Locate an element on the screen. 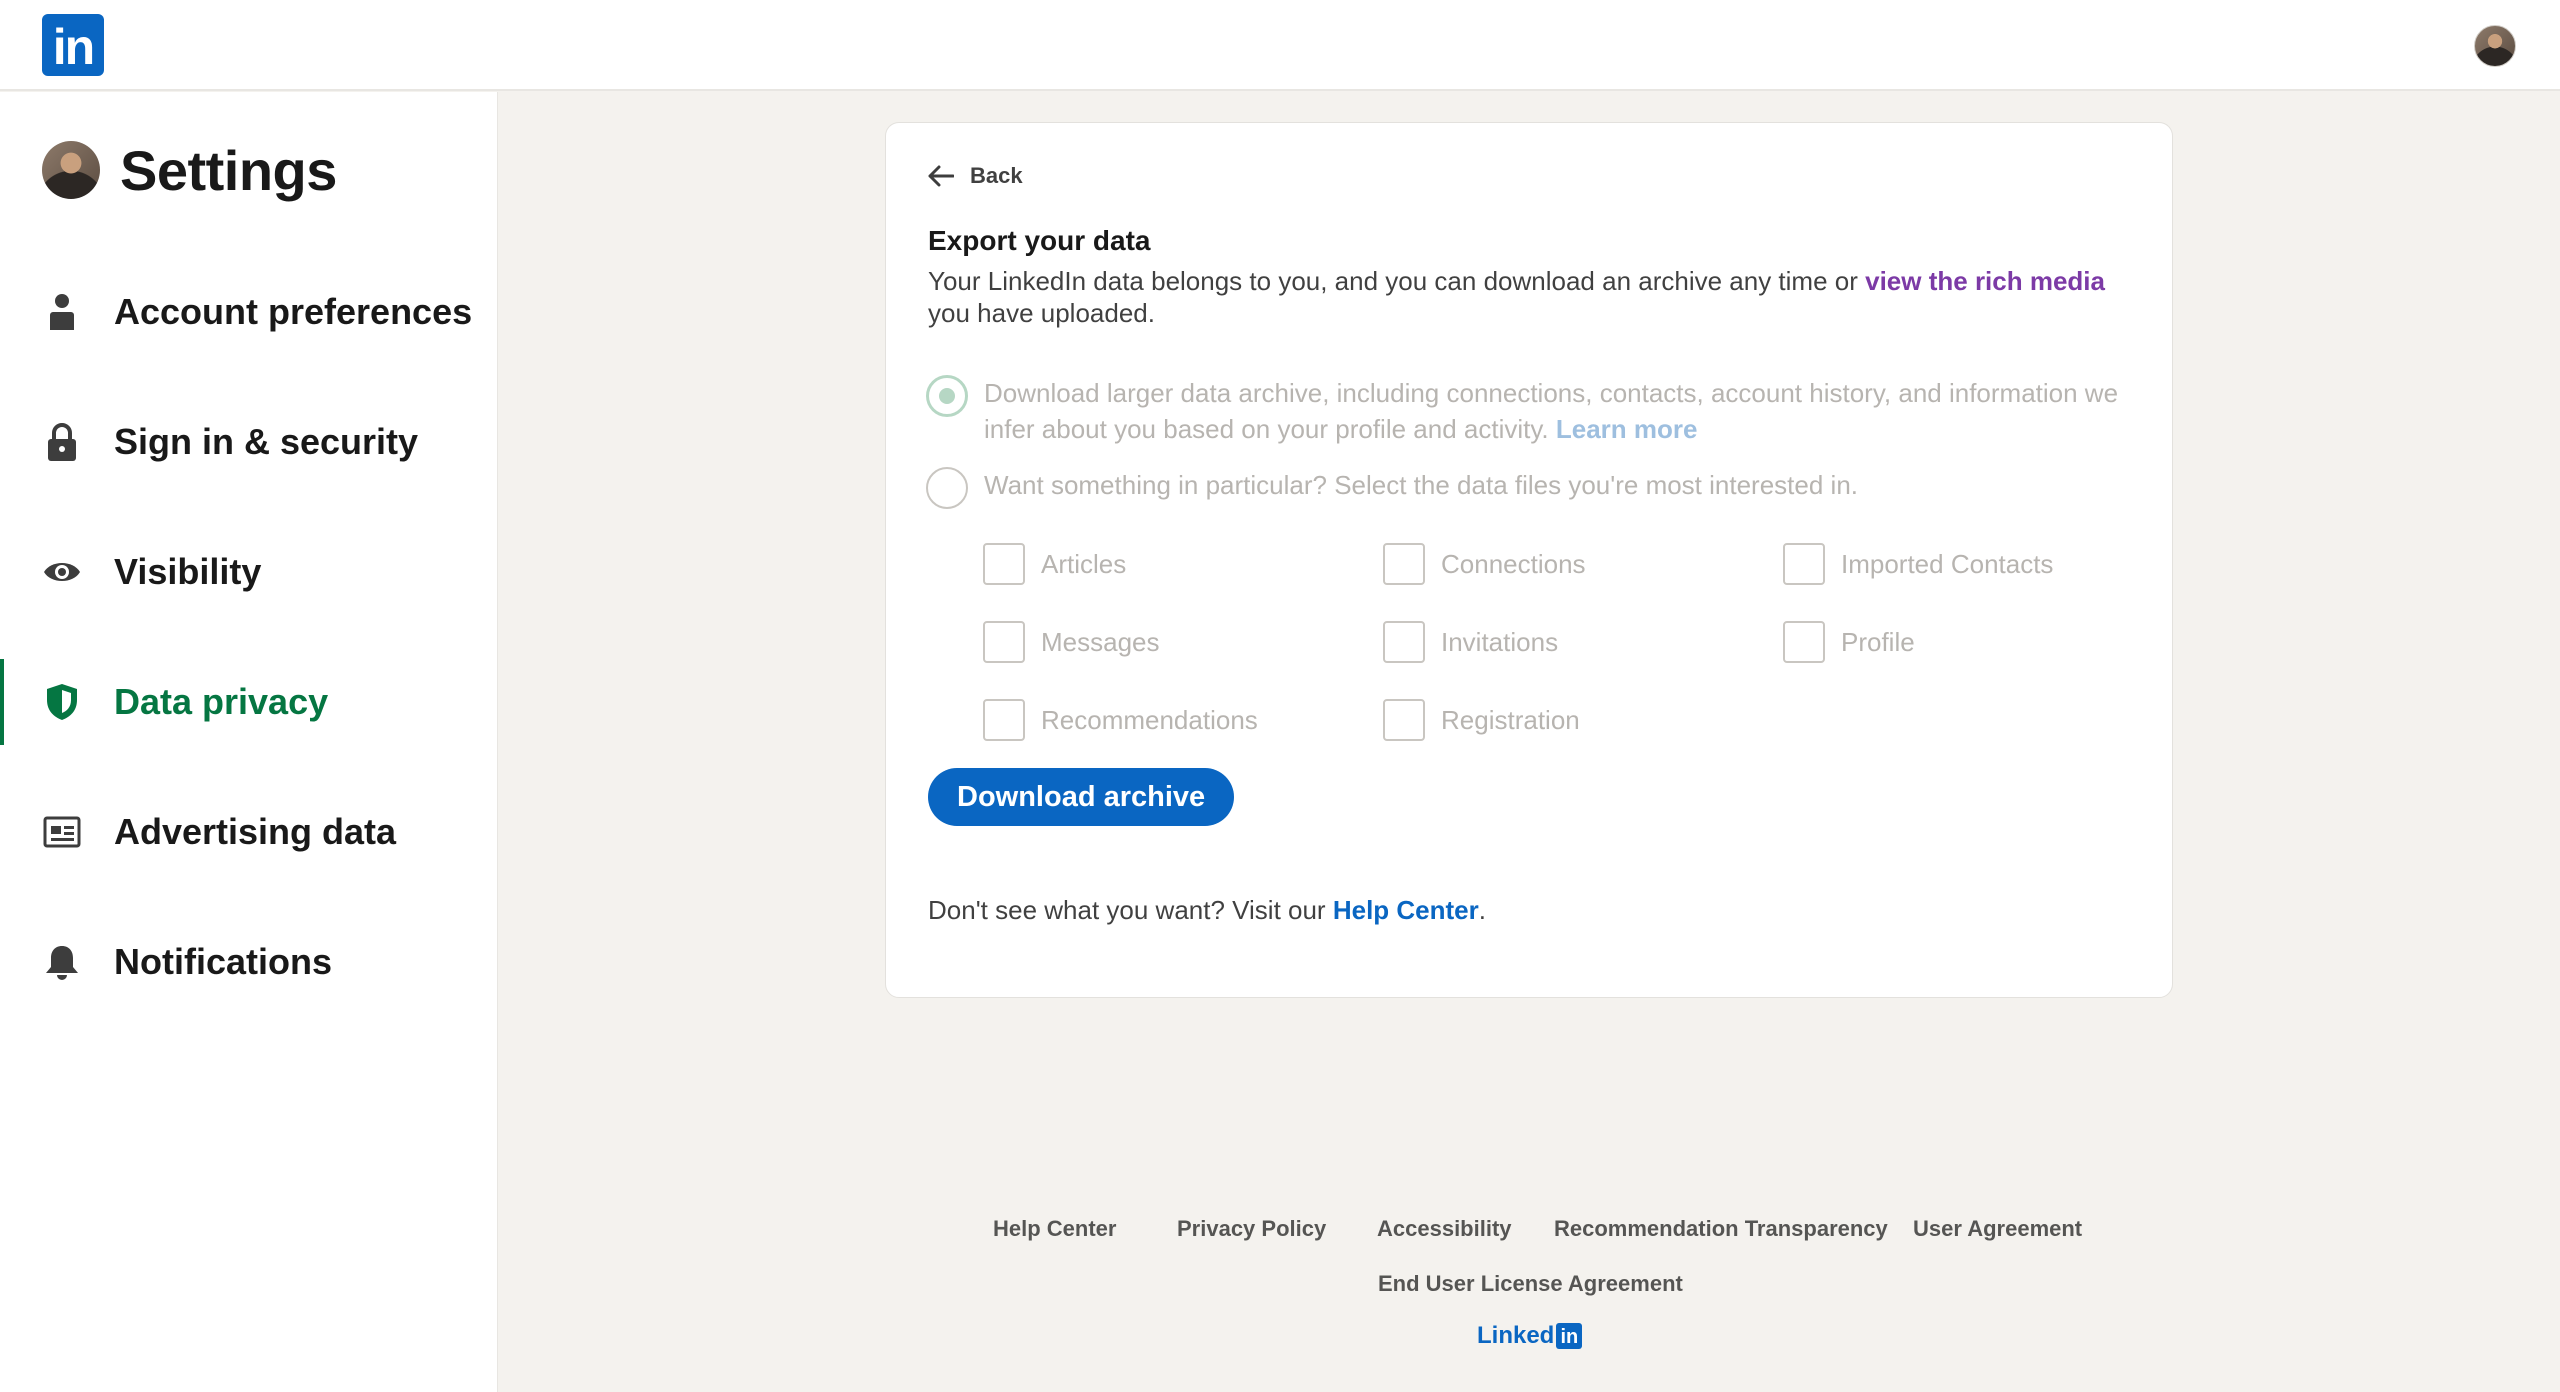 The width and height of the screenshot is (2560, 1392). checkbox-label: Profile is located at coordinates (1878, 641).